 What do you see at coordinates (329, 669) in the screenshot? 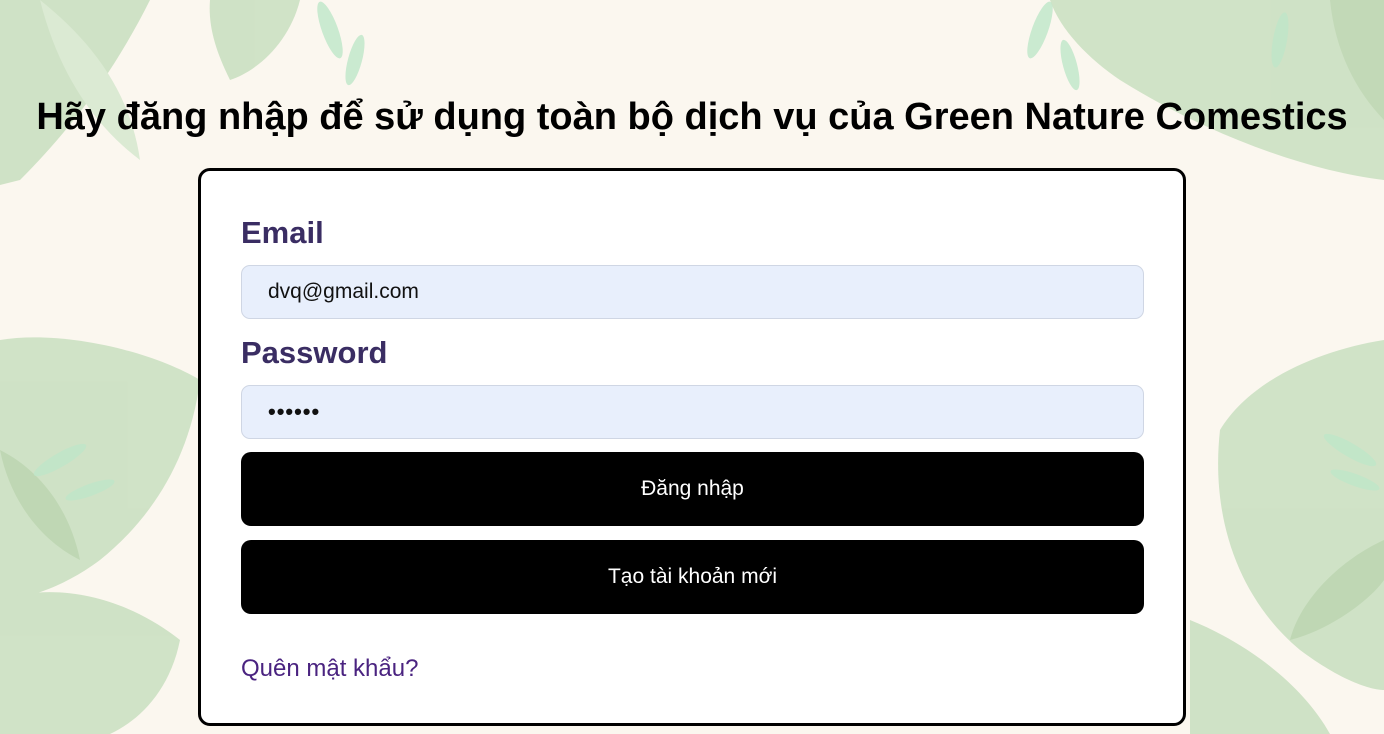
I see `forgot-password-link: Quên mật khẩu?` at bounding box center [329, 669].